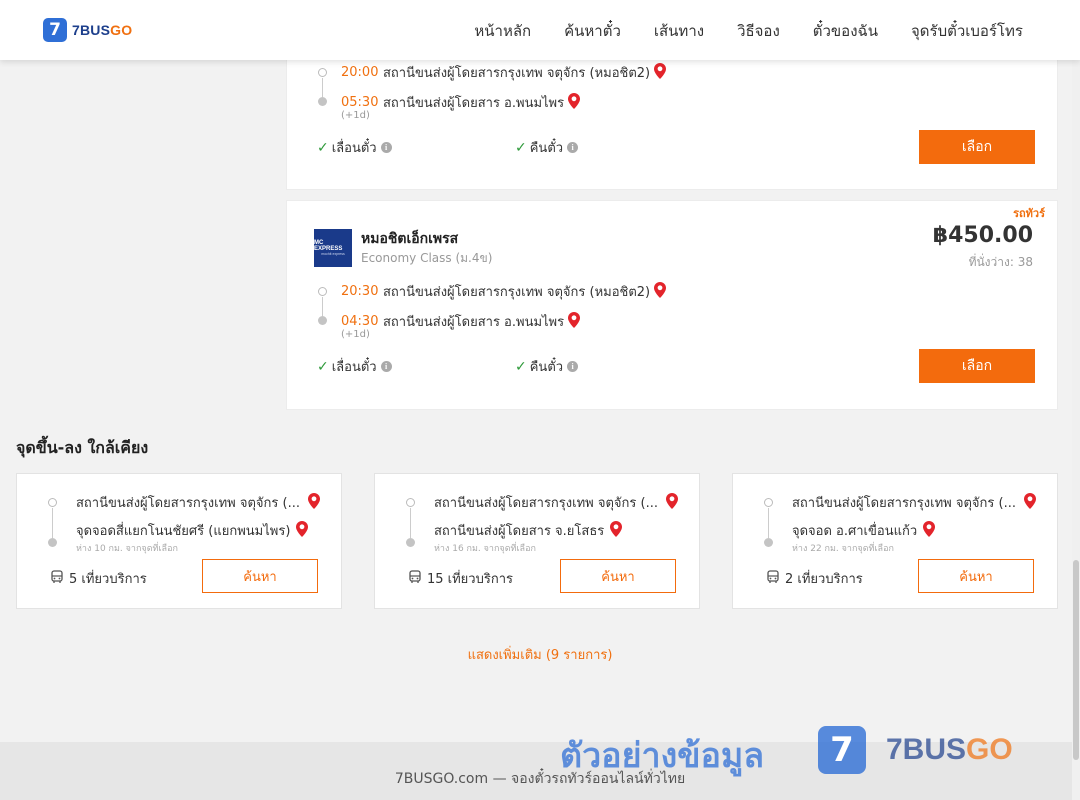  I want to click on watermark-logo-mark-icon: 7, so click(842, 750).